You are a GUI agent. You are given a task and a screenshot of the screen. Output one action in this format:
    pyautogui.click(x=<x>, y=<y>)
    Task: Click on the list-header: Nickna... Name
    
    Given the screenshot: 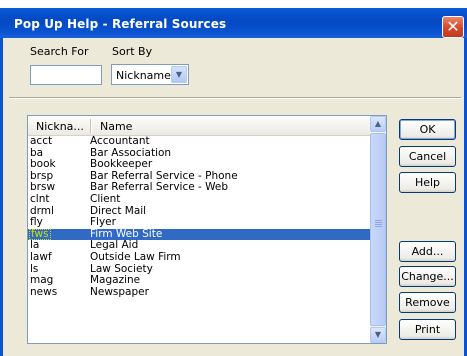 What is the action you would take?
    pyautogui.click(x=199, y=126)
    